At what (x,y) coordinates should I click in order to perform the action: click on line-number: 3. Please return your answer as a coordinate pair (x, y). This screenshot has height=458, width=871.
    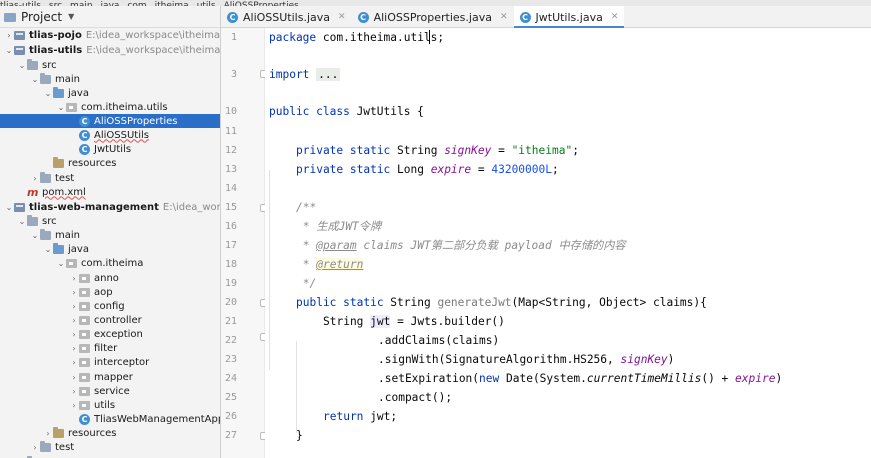
    Looking at the image, I should click on (229, 74).